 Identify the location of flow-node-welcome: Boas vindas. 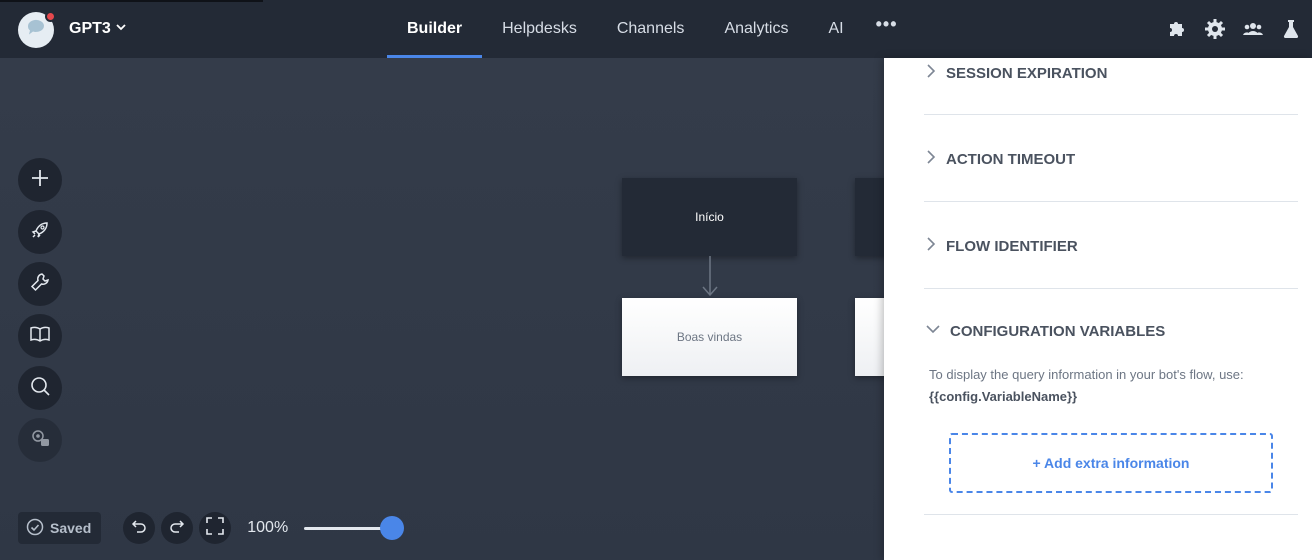
(709, 337).